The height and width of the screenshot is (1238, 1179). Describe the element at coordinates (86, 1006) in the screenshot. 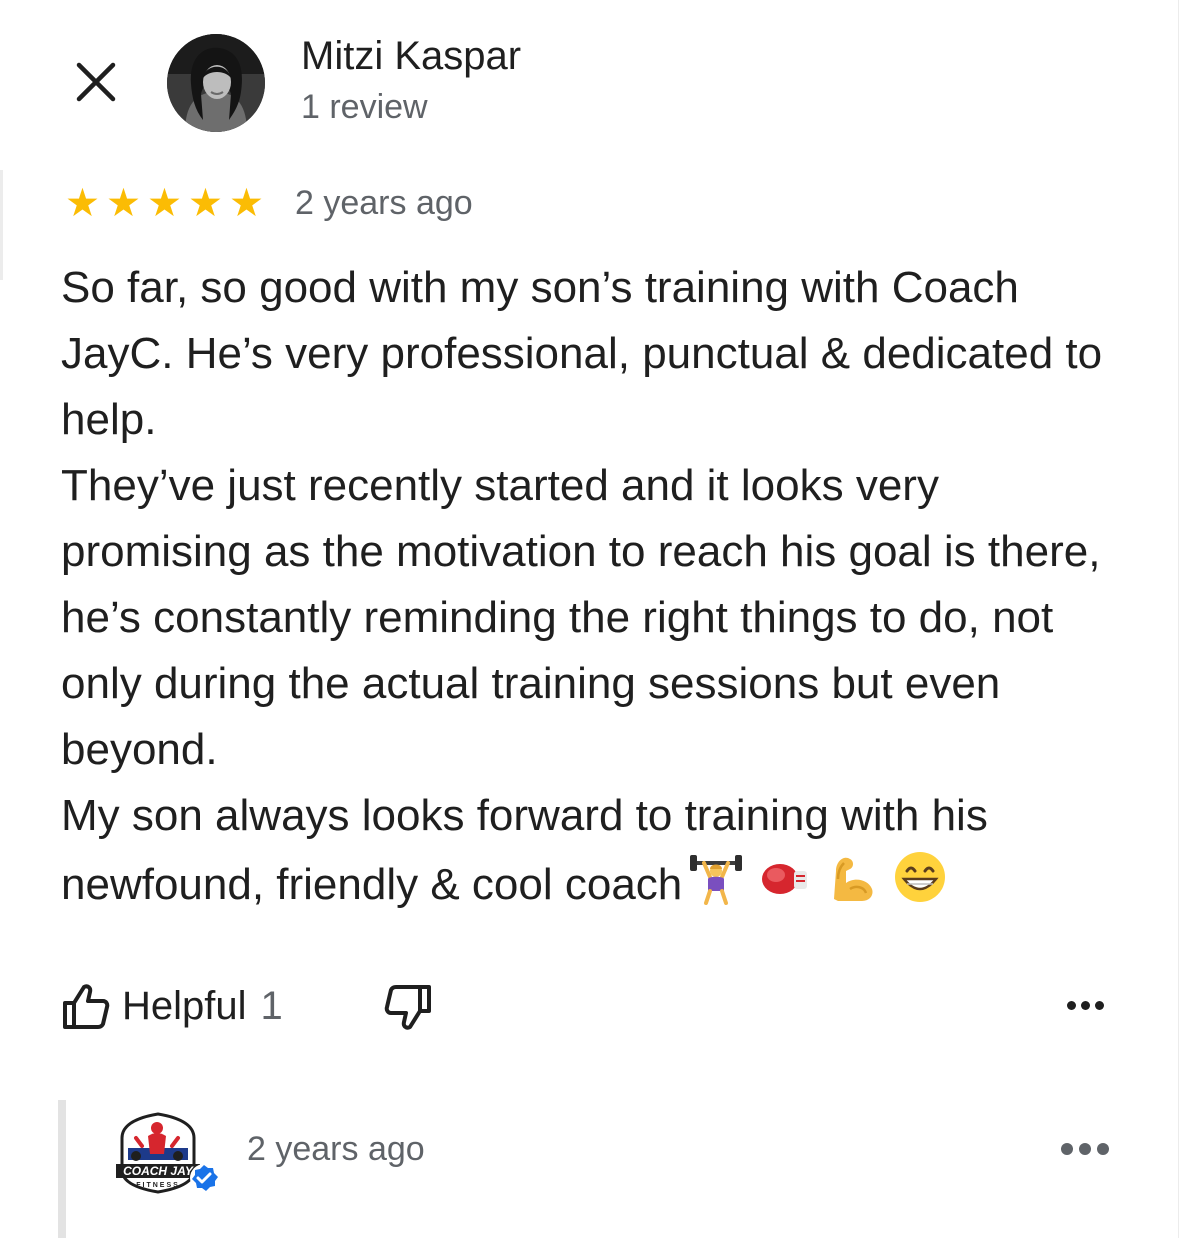

I see `thumbs-up-icon` at that location.